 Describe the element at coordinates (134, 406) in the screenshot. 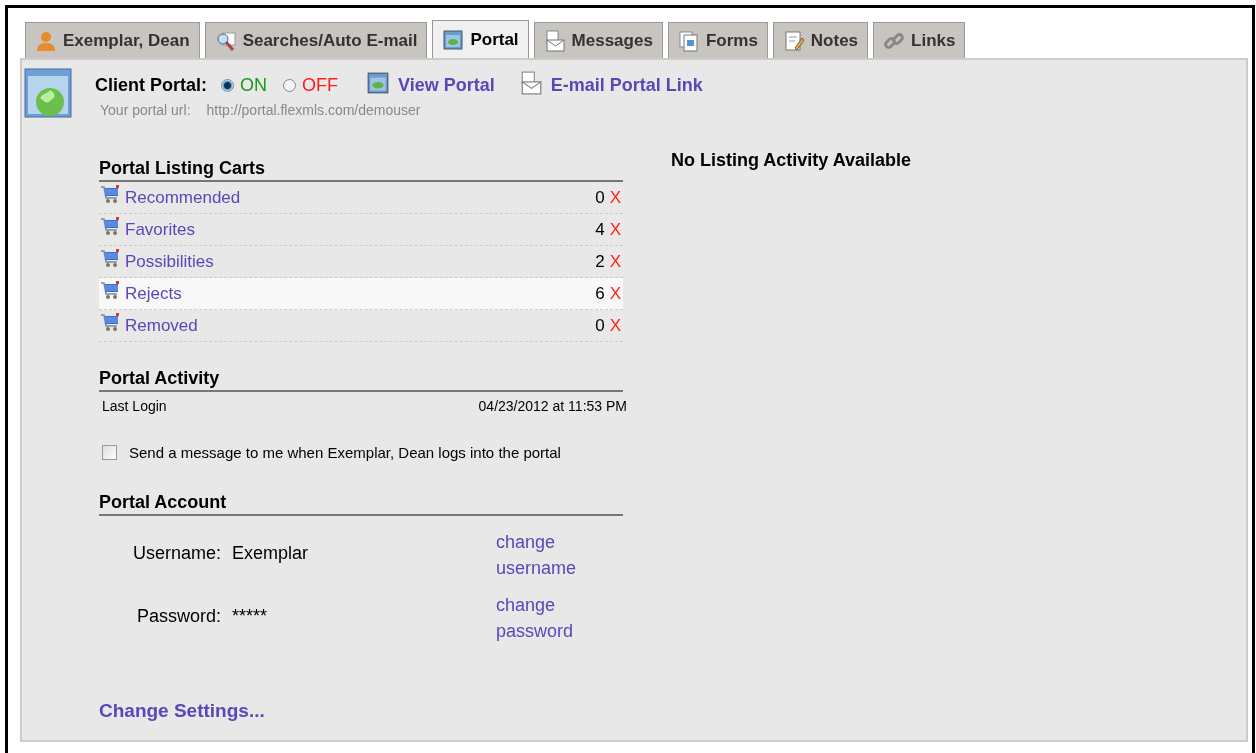

I see `last-login-label: Last Login` at that location.